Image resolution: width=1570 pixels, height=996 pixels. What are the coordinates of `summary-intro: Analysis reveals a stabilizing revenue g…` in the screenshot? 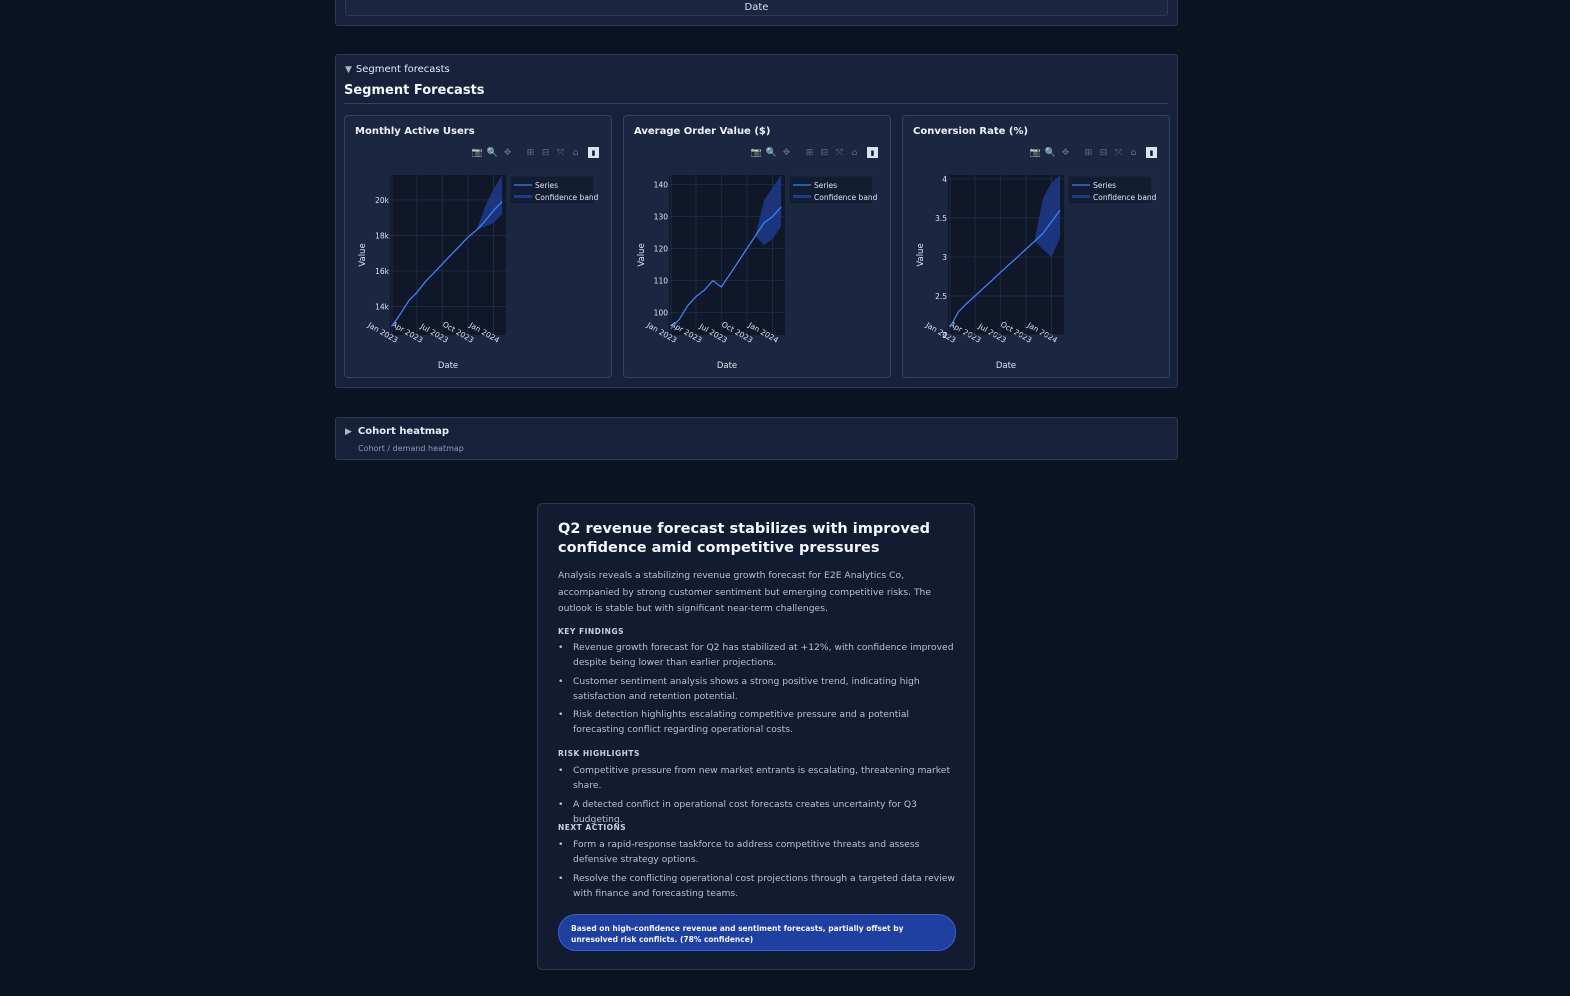 It's located at (745, 592).